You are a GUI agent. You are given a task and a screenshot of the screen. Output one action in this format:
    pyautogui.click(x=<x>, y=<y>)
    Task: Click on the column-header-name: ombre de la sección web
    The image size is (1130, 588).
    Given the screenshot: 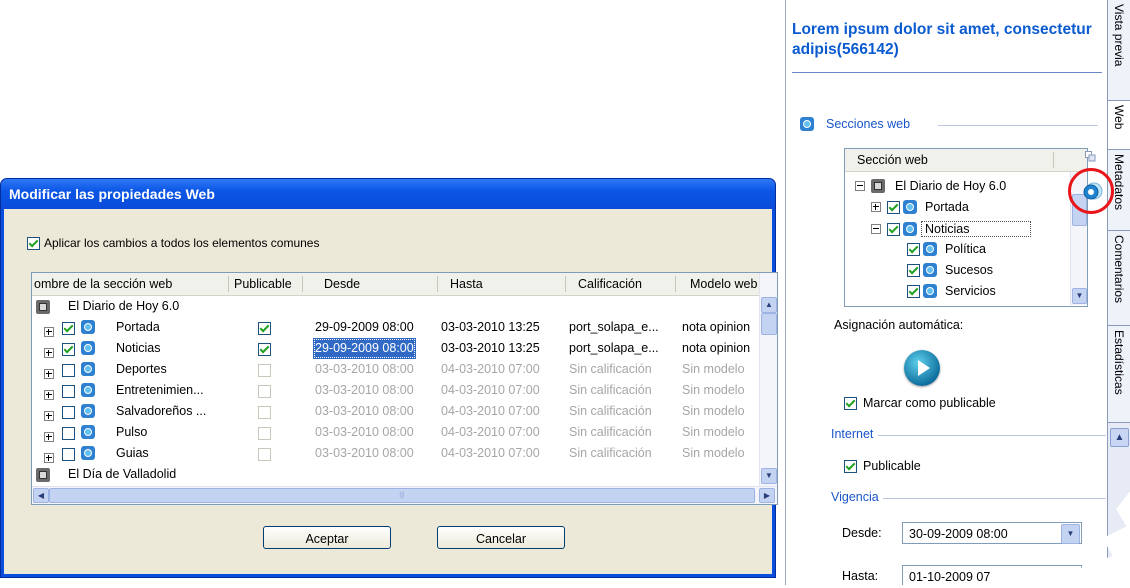 What is the action you would take?
    pyautogui.click(x=103, y=284)
    